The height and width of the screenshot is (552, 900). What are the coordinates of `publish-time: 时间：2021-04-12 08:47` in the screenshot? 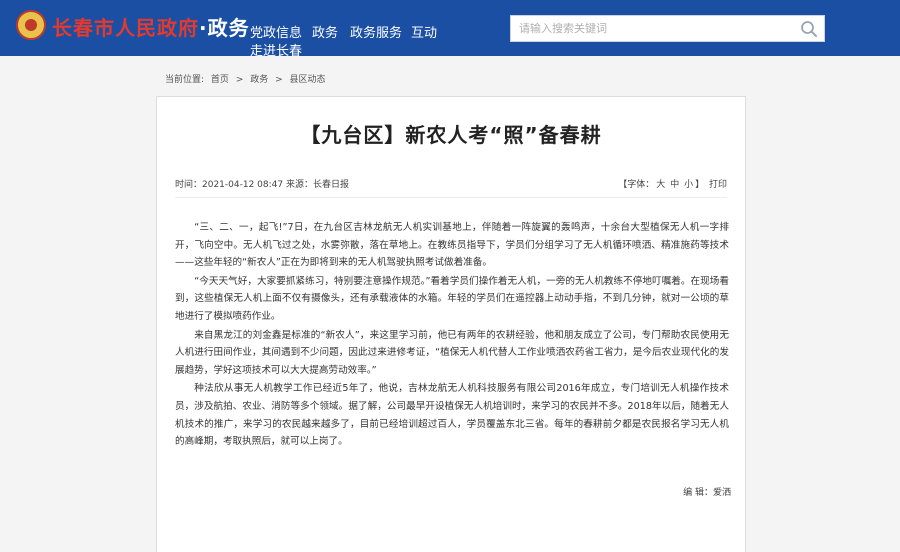 It's located at (229, 185).